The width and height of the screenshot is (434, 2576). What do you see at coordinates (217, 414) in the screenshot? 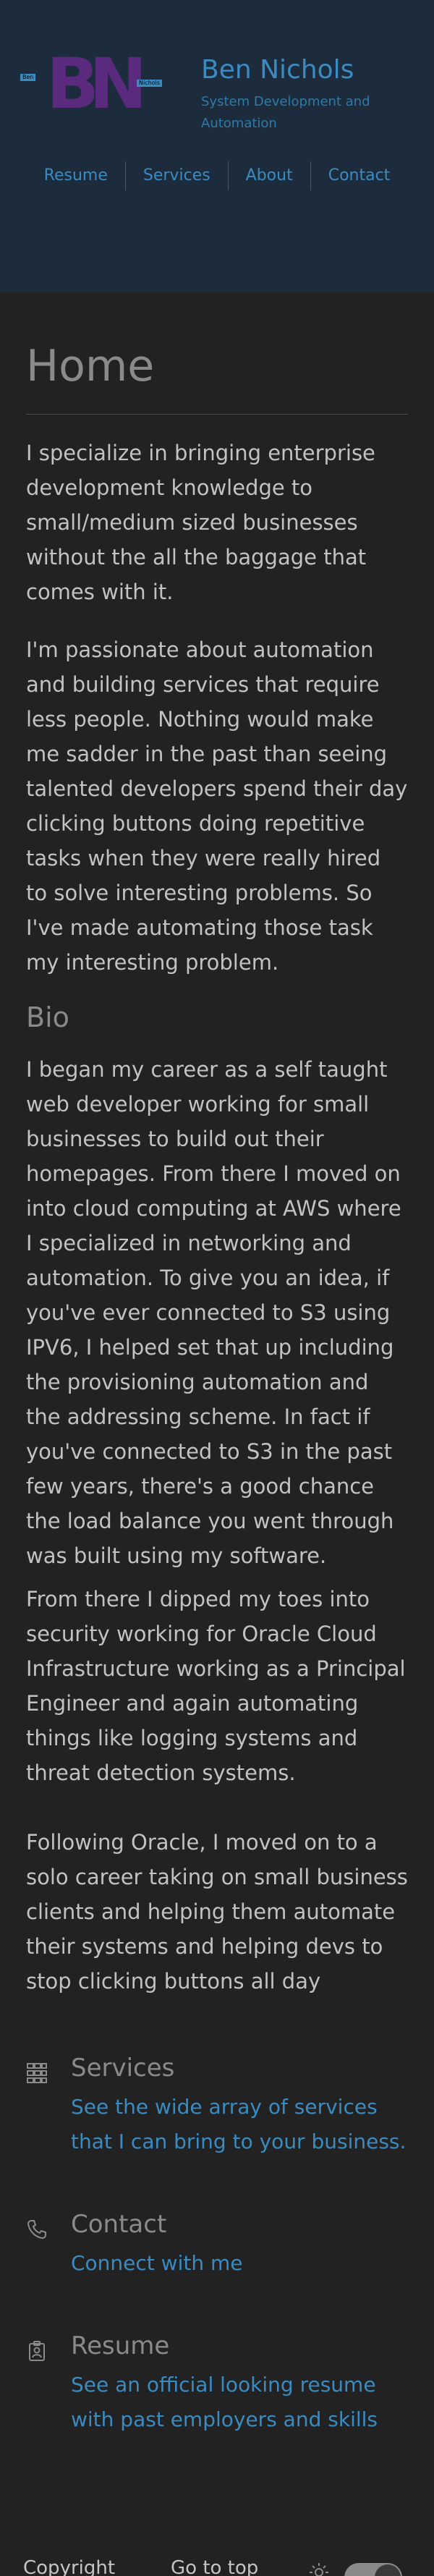
I see `title-divider` at bounding box center [217, 414].